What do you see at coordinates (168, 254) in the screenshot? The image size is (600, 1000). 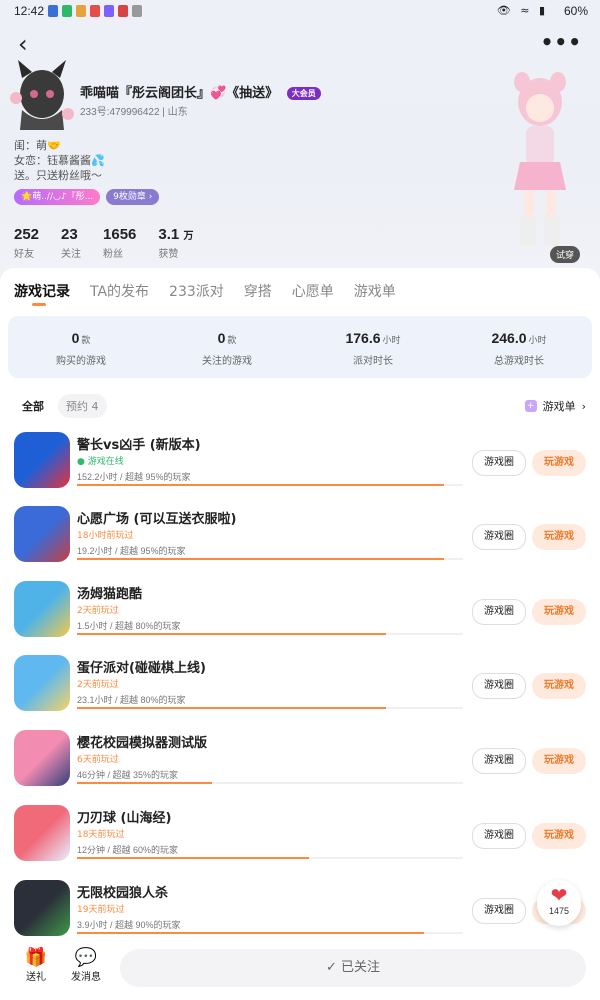 I see `stat-label: 获赞` at bounding box center [168, 254].